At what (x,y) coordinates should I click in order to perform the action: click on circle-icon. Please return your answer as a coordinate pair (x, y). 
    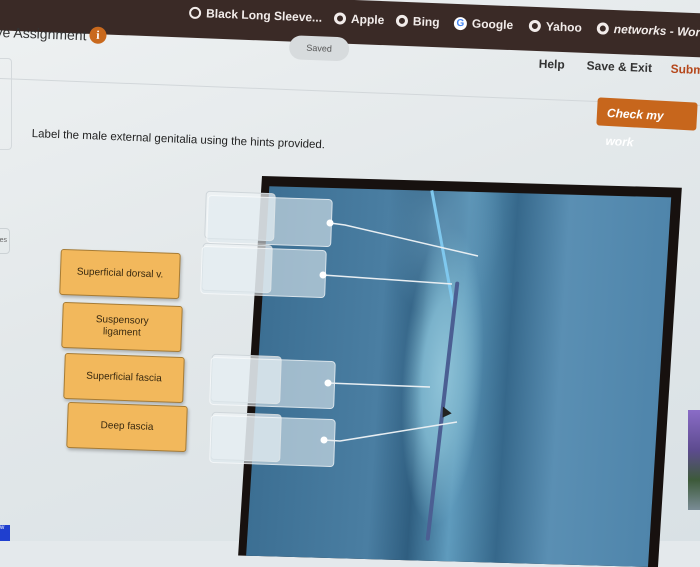
    Looking at the image, I should click on (195, 13).